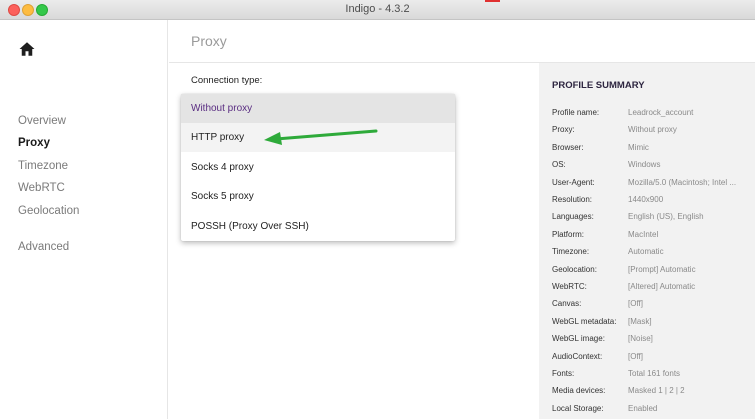  I want to click on summary-row: WebGL metadata: [Mask], so click(652, 323).